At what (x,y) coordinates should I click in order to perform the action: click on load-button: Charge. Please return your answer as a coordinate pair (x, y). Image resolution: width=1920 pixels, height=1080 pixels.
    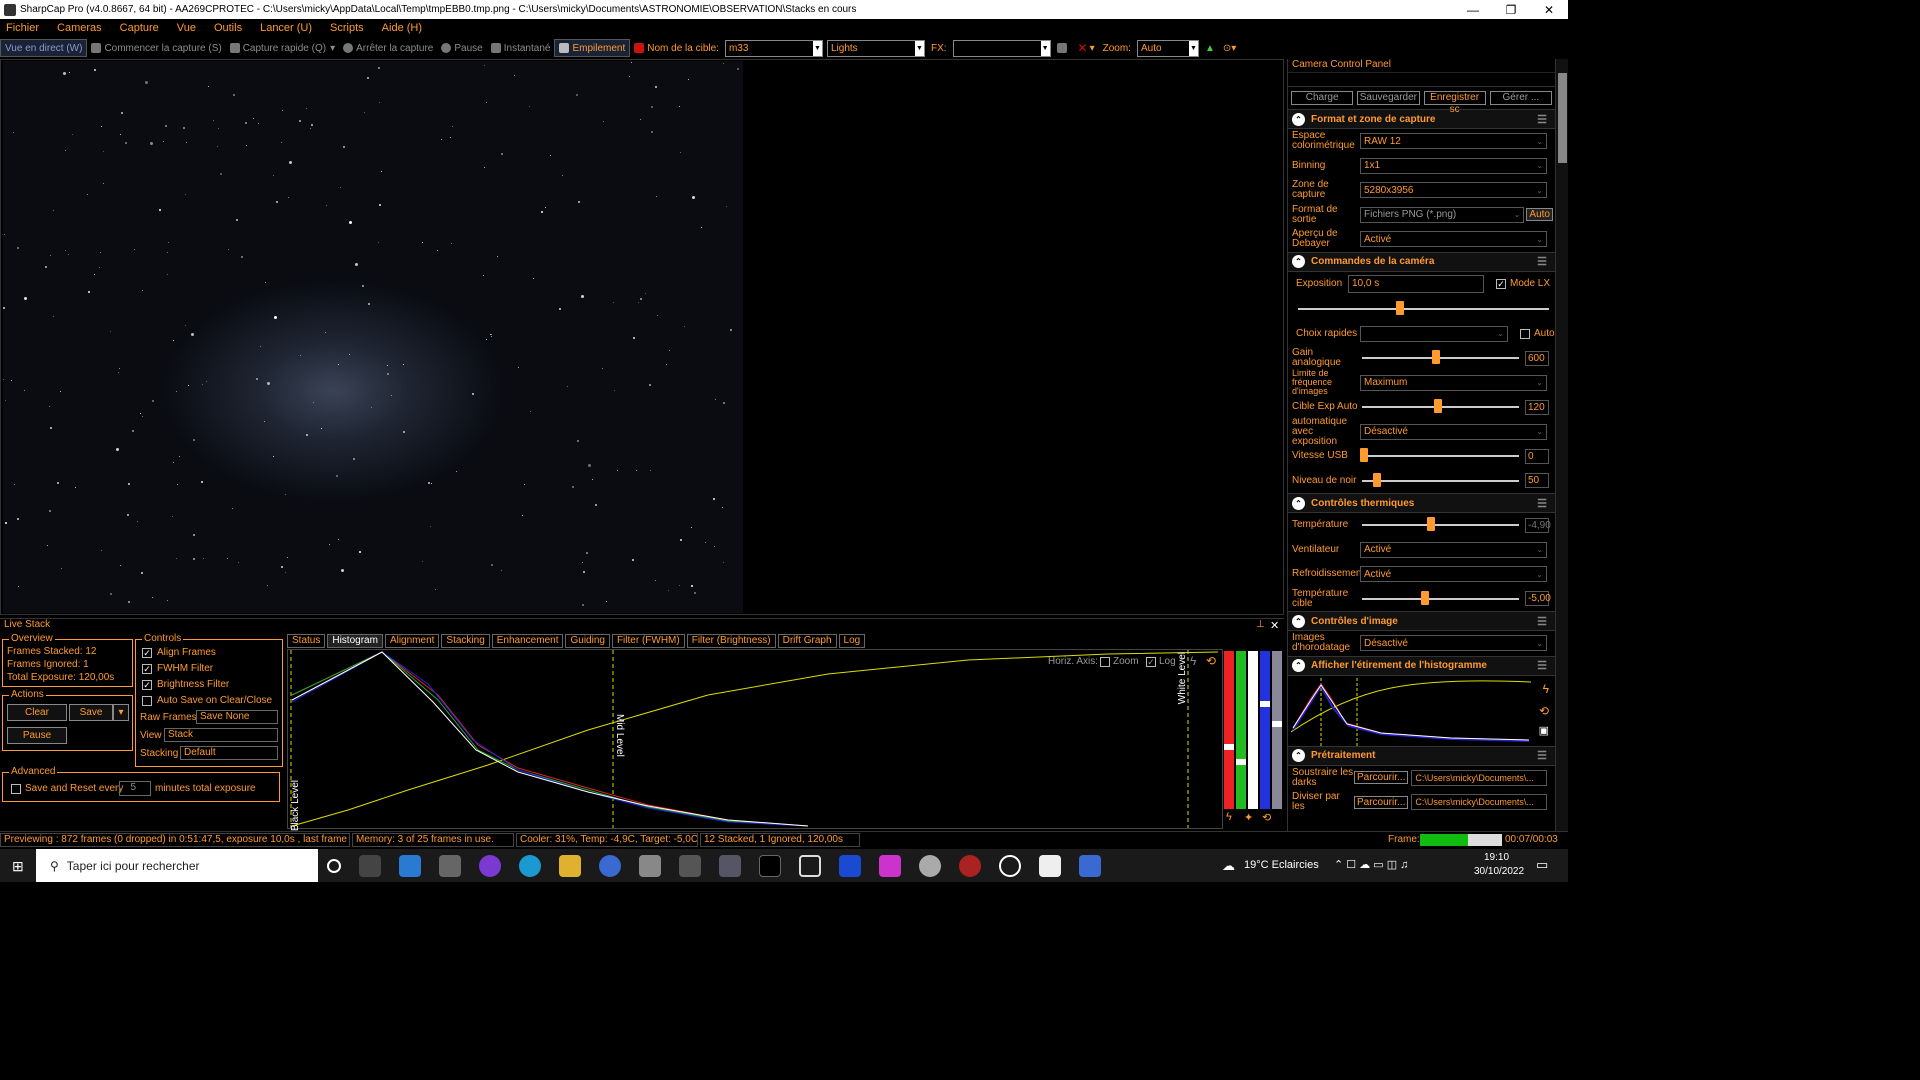
    Looking at the image, I should click on (1322, 98).